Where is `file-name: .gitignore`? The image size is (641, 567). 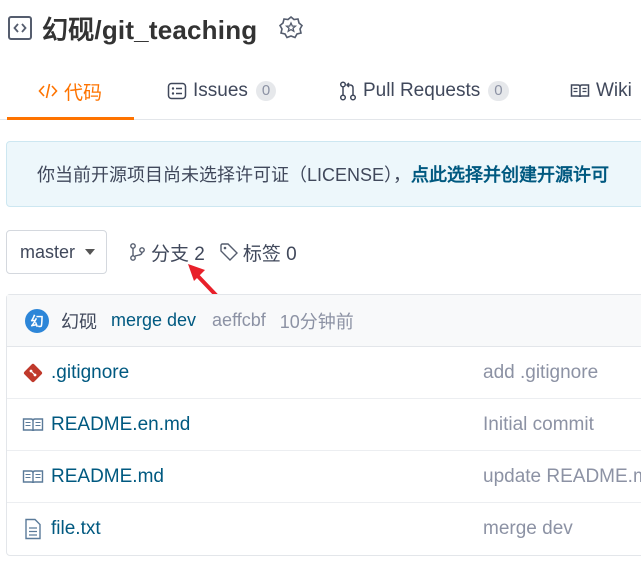
file-name: .gitignore is located at coordinates (90, 373).